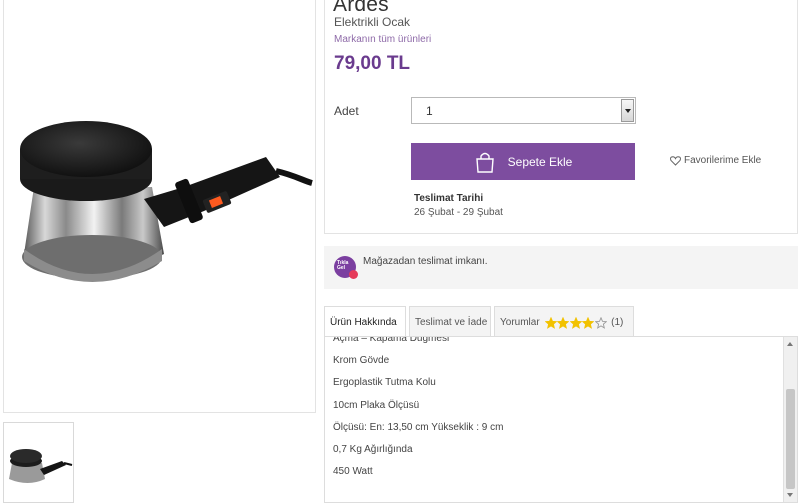 The height and width of the screenshot is (503, 800). I want to click on quantity-label: Adet, so click(346, 111).